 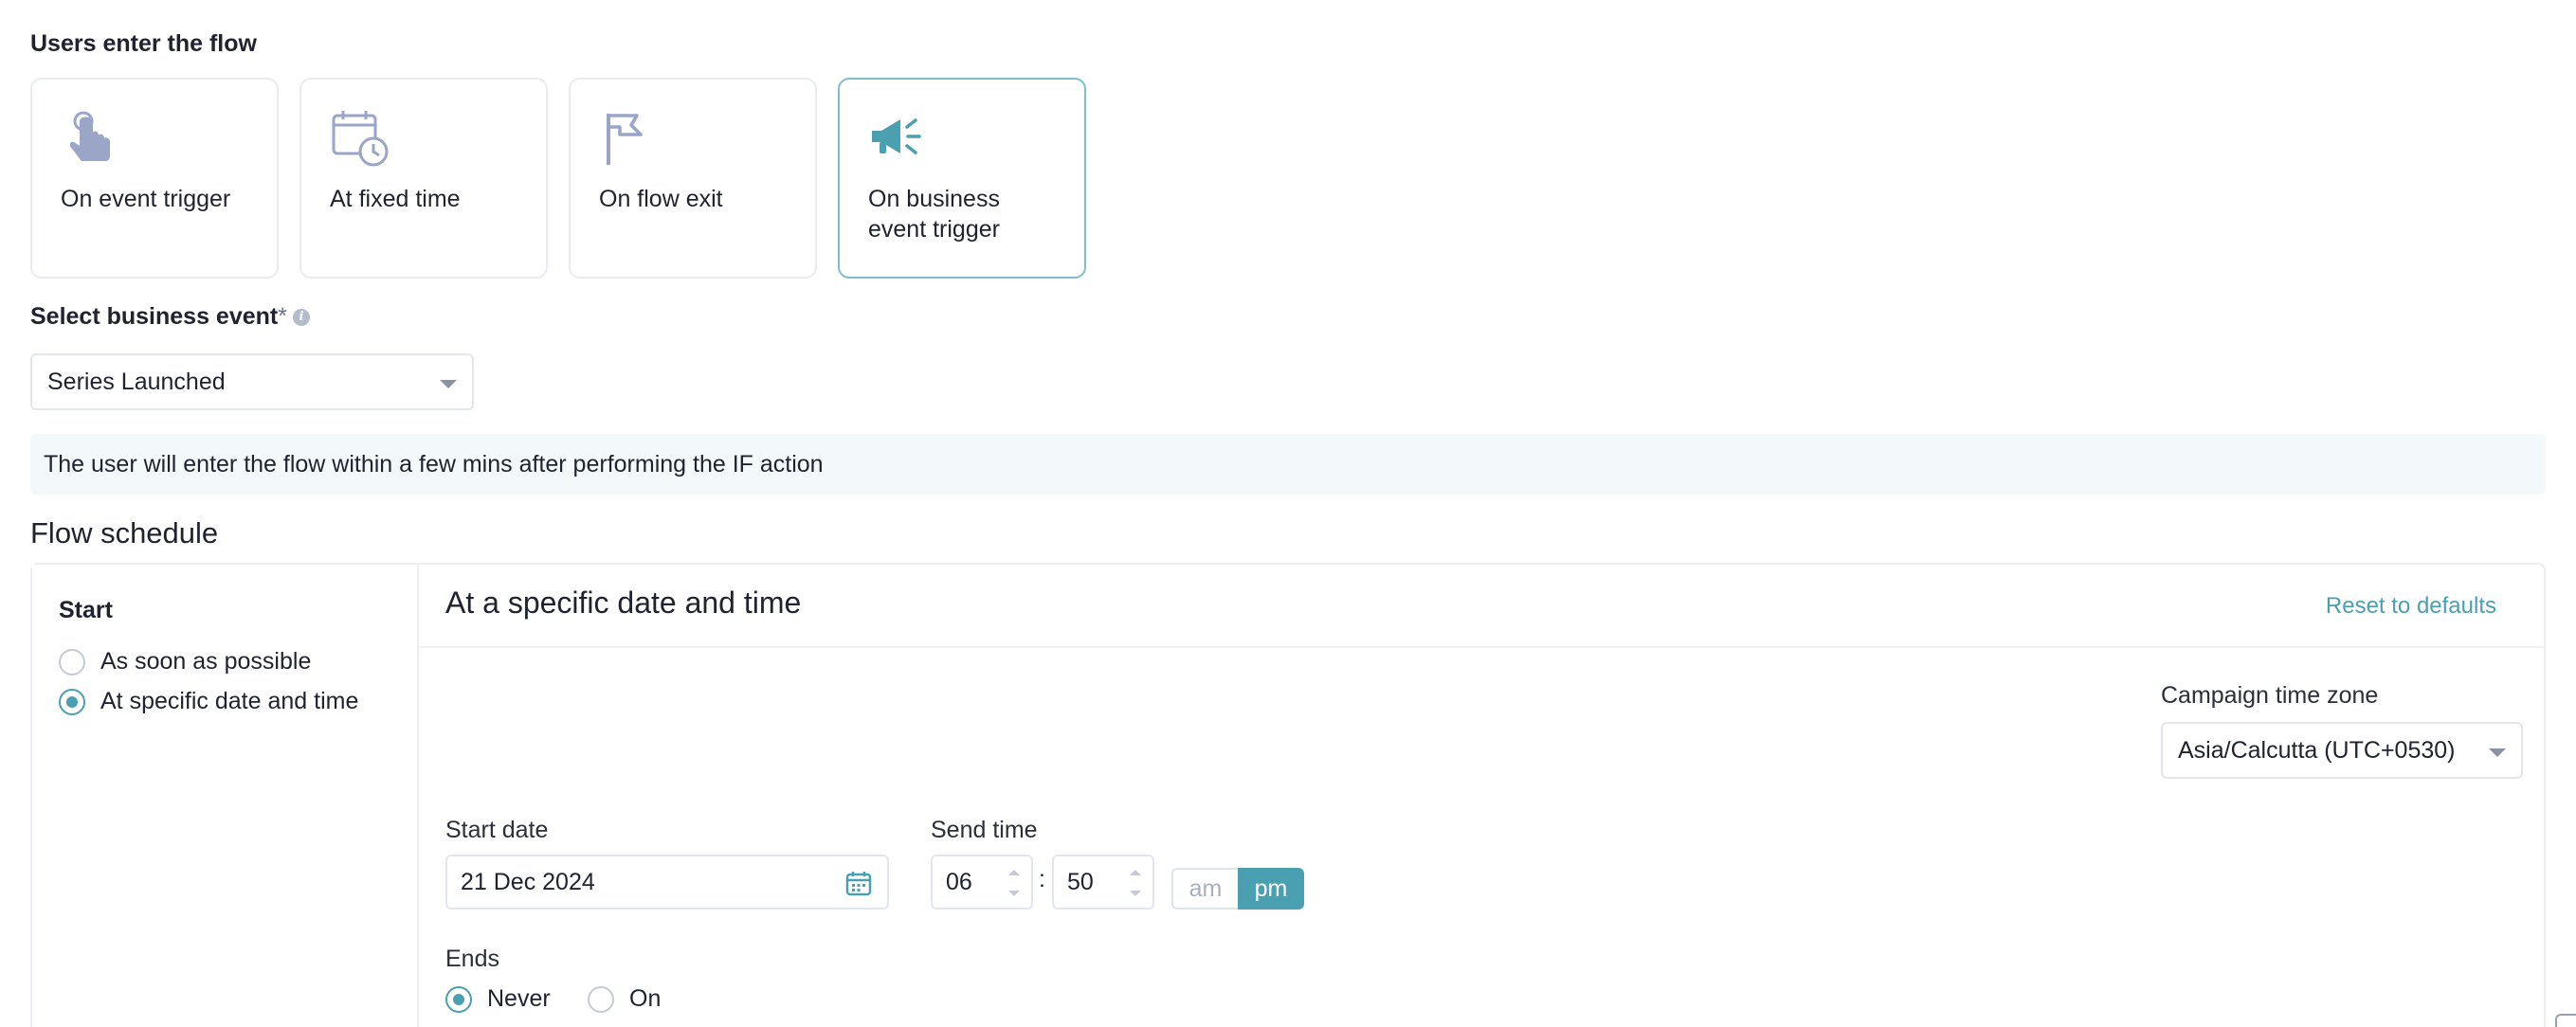 I want to click on am-pm-toggle: am pm, so click(x=1237, y=889).